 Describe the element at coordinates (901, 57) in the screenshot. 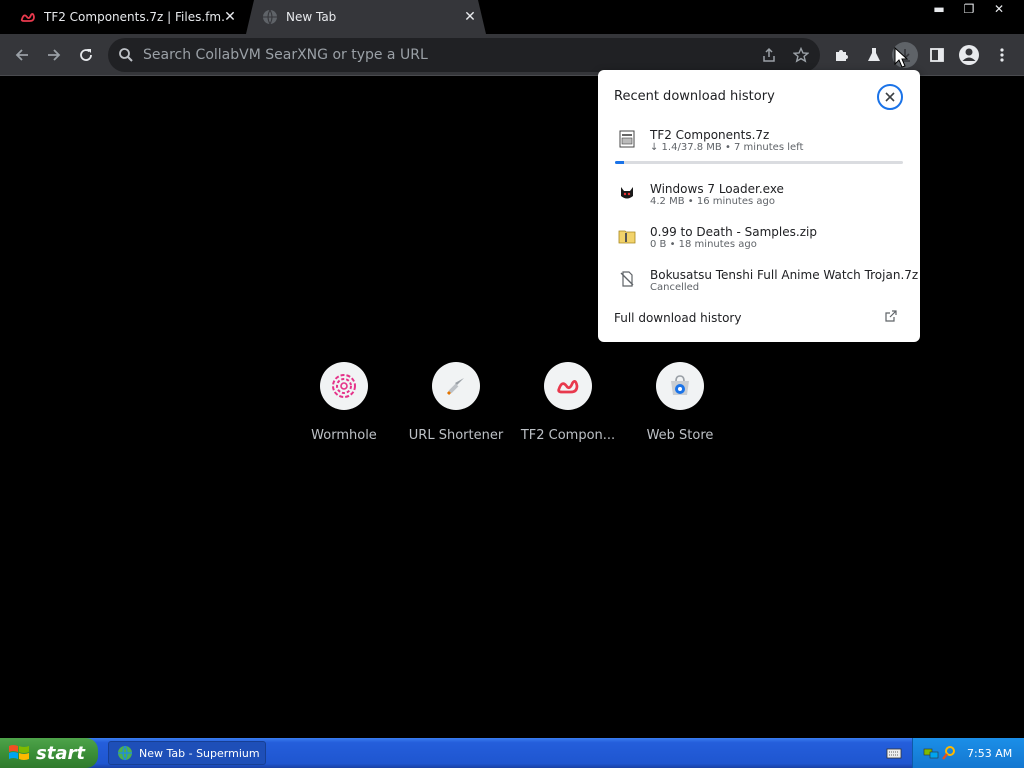

I see `mouse-cursor-icon` at that location.